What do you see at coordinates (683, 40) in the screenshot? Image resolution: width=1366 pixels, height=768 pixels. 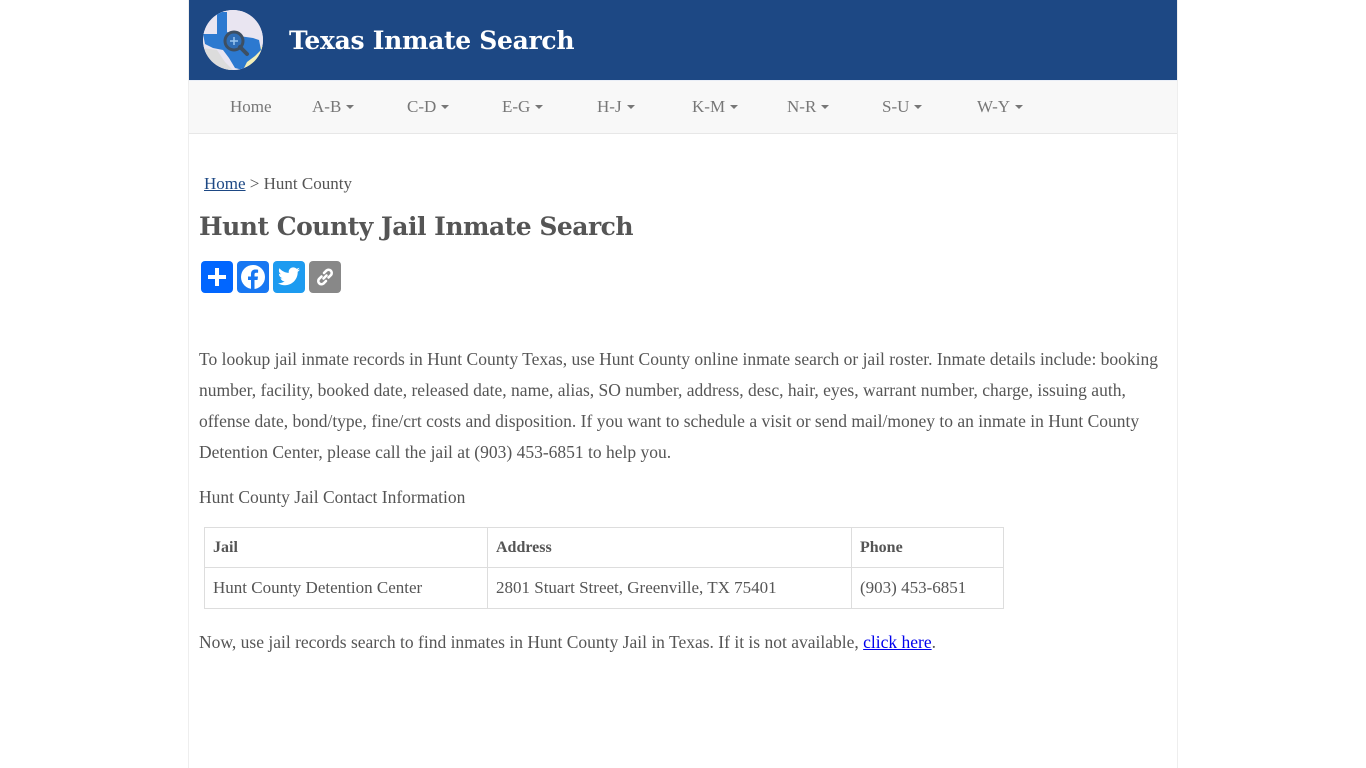 I see `site-header: Texas Inmate Search` at bounding box center [683, 40].